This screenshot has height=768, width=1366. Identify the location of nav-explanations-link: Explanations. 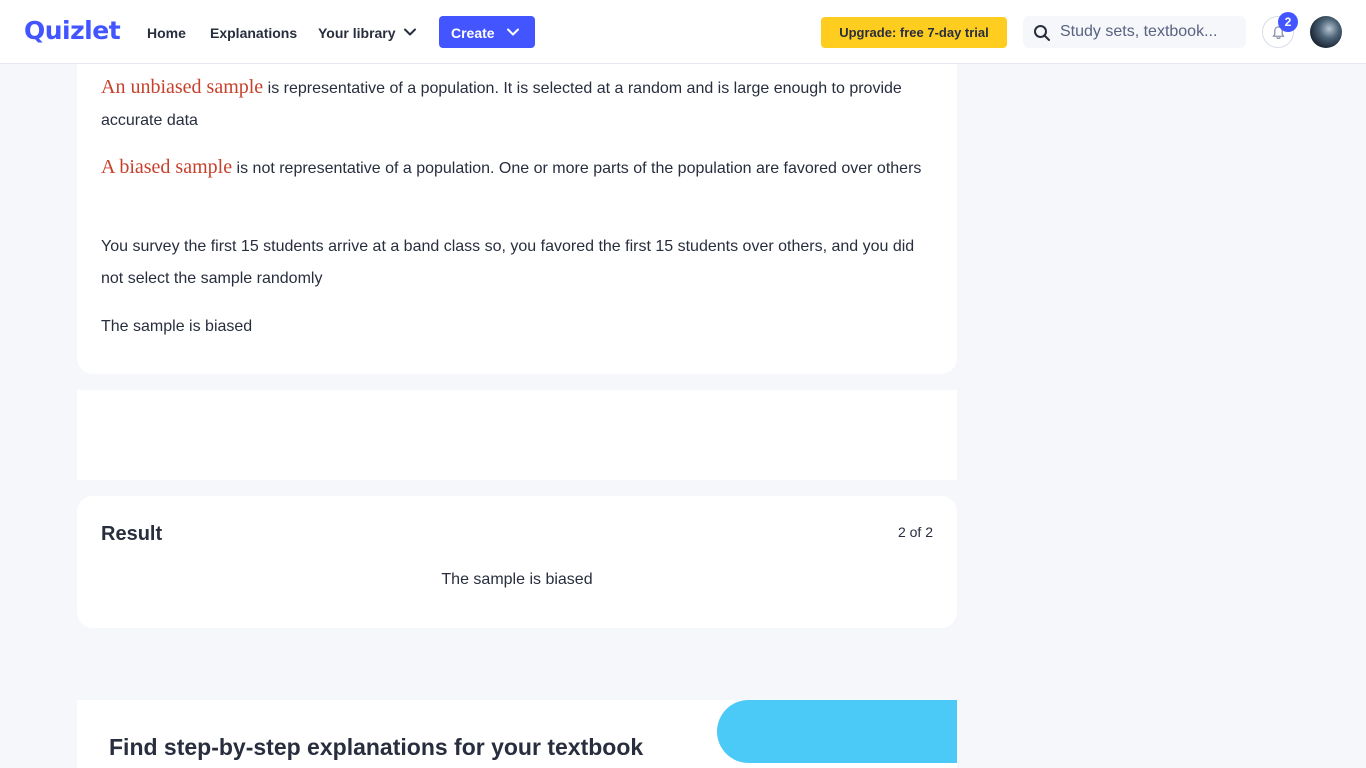
(253, 33).